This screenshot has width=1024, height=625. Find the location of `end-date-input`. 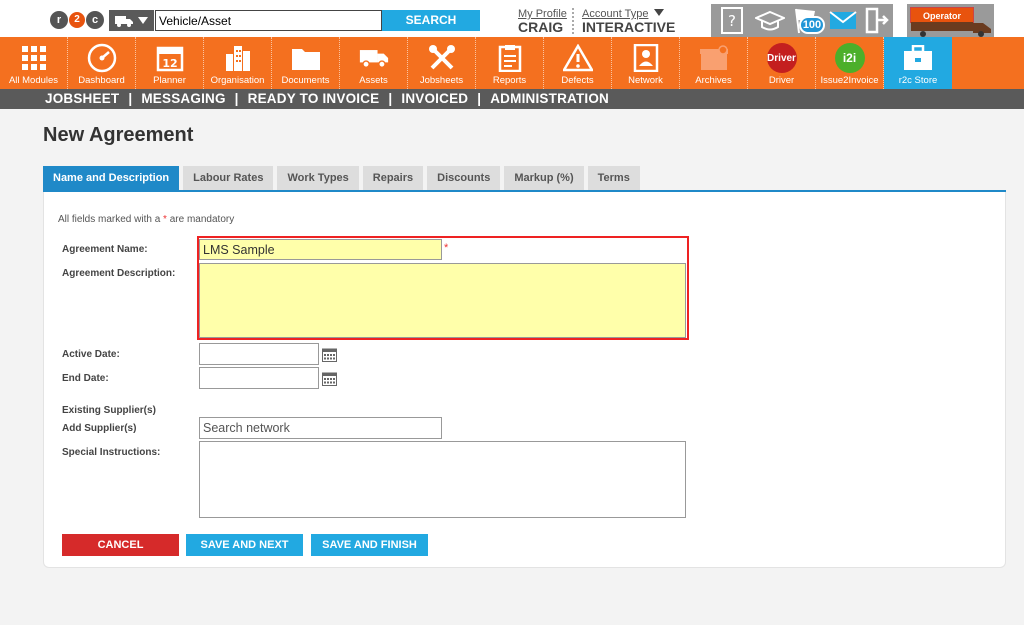

end-date-input is located at coordinates (259, 378).